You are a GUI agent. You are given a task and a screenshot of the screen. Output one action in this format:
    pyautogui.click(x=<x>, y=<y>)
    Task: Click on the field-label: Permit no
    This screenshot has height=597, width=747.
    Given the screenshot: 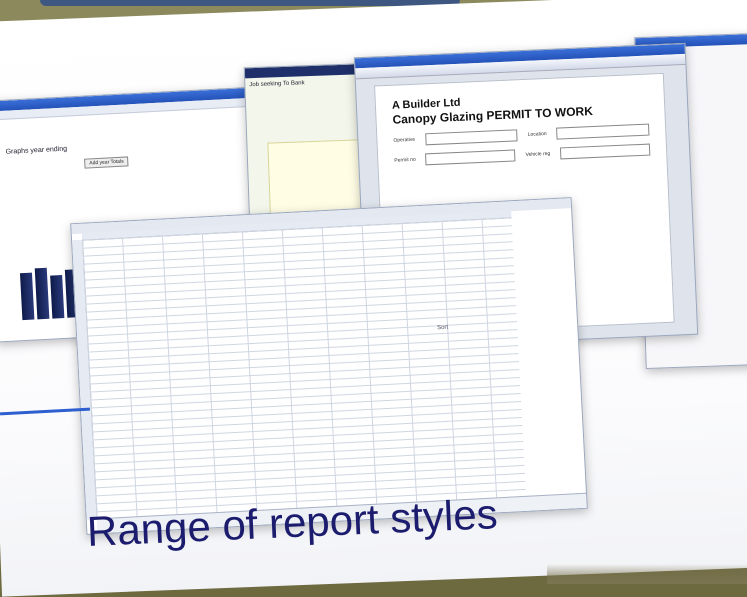 What is the action you would take?
    pyautogui.click(x=405, y=160)
    